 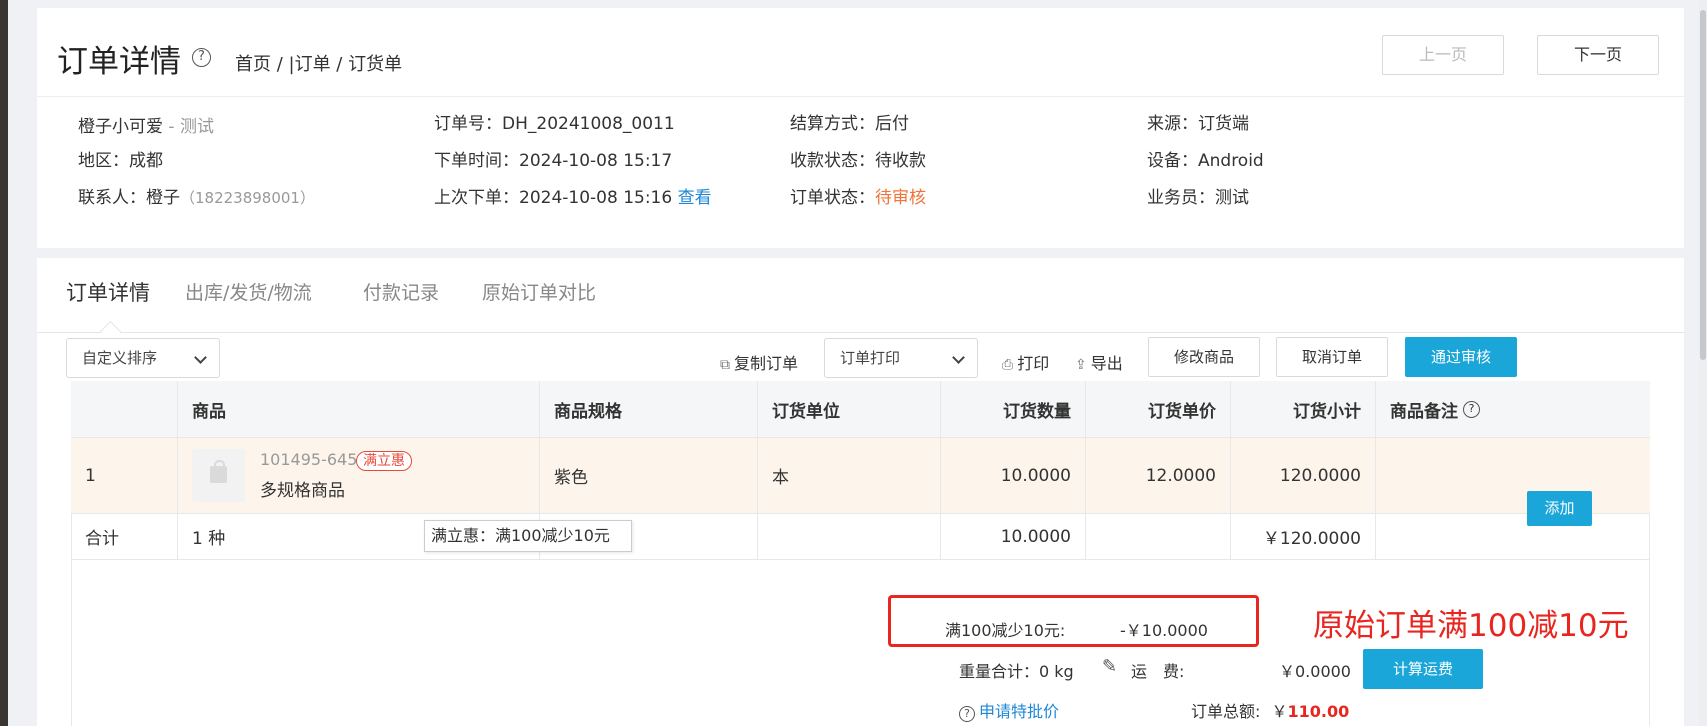 I want to click on contact: 联系人：橙子（18223898001）, so click(x=196, y=195).